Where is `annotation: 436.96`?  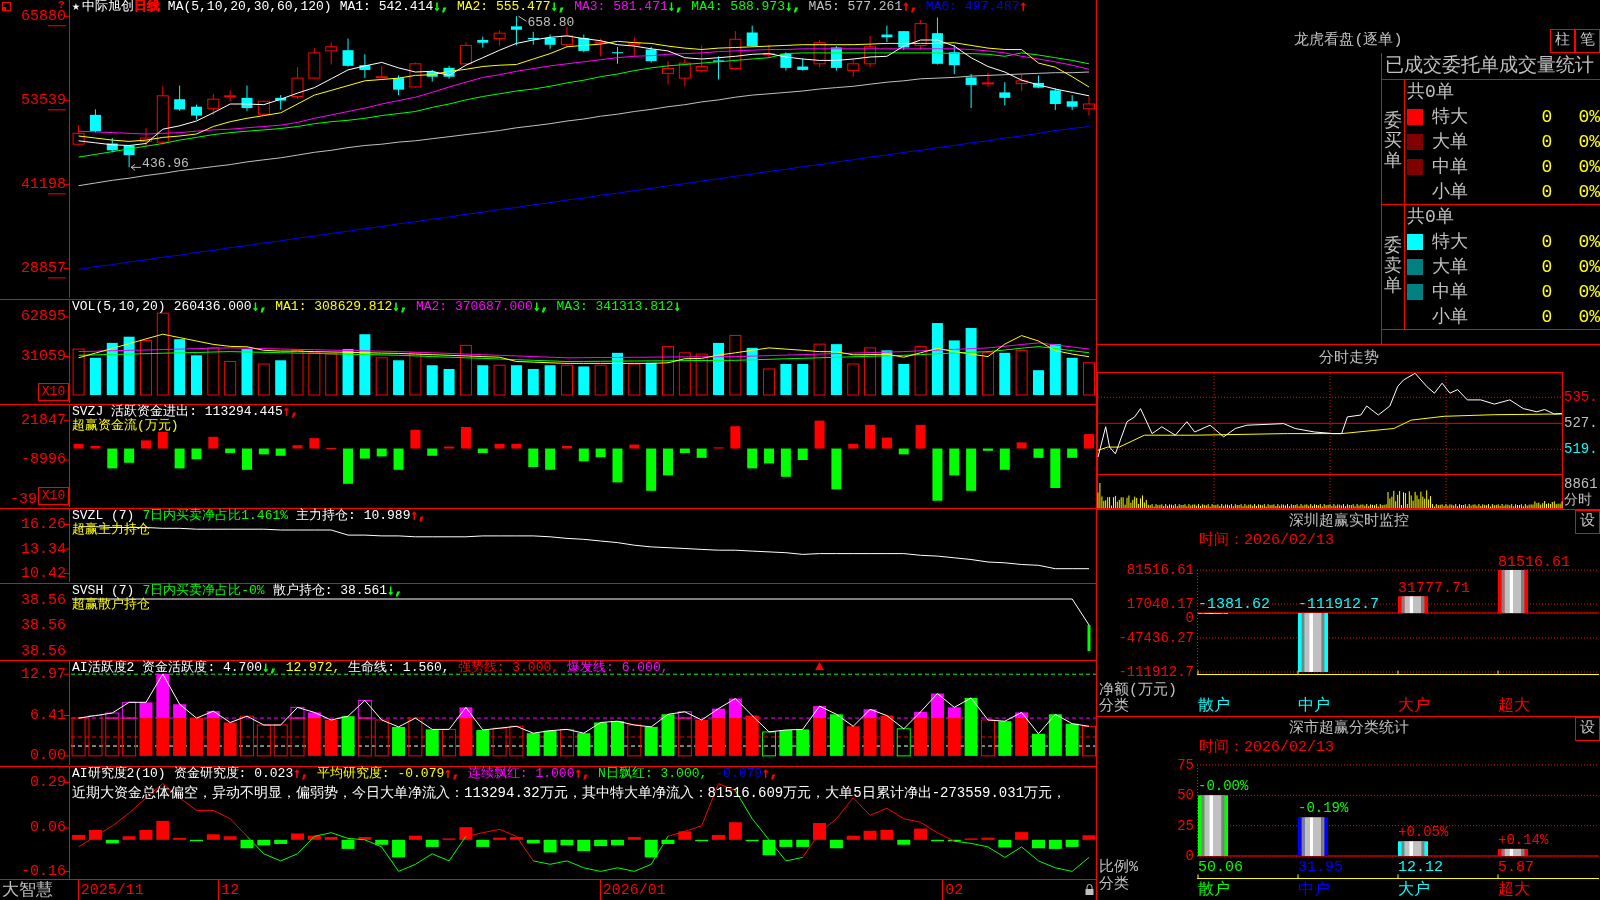 annotation: 436.96 is located at coordinates (165, 163).